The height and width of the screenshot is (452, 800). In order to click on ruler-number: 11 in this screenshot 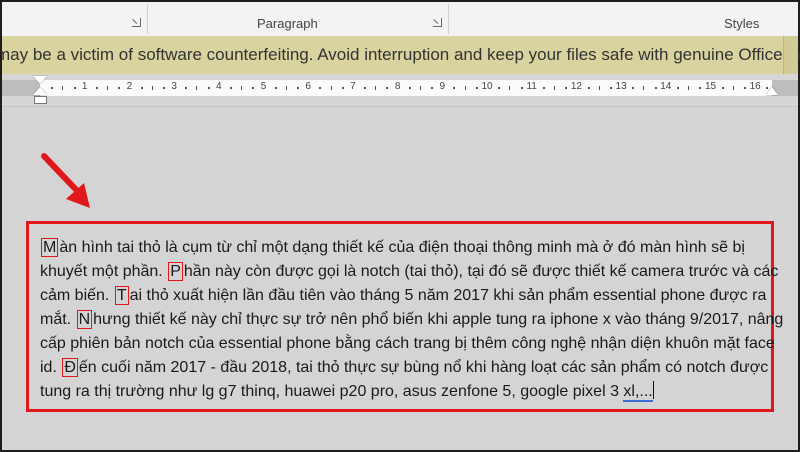, I will do `click(531, 86)`.